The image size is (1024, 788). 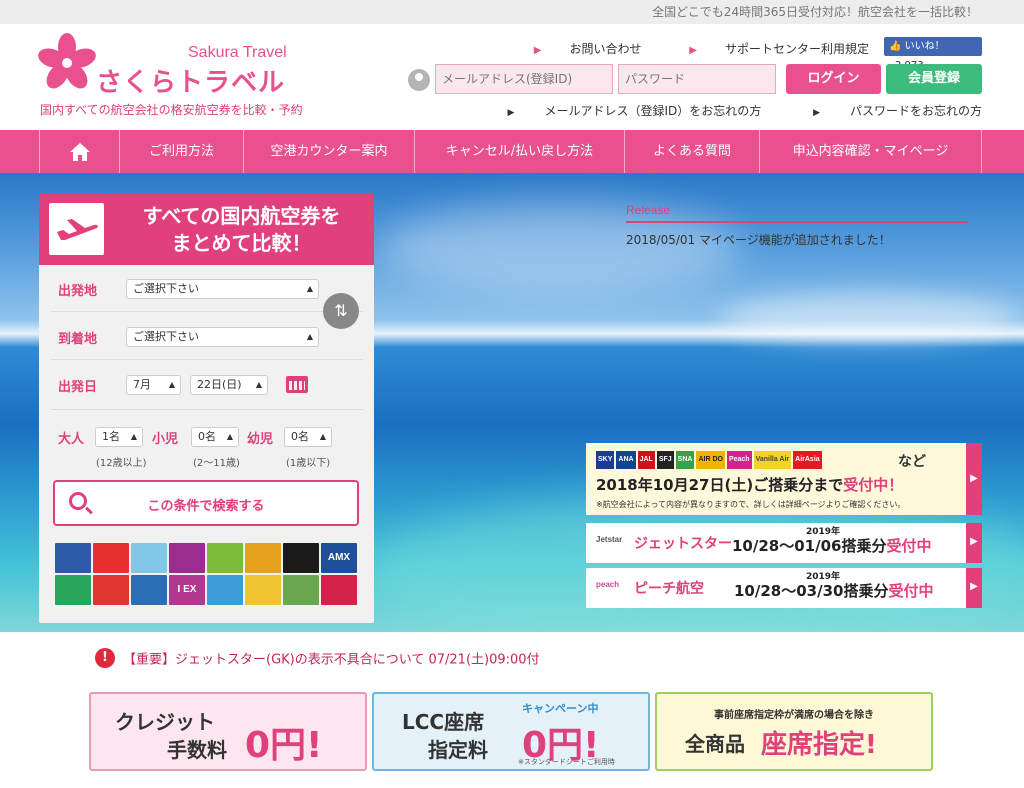 What do you see at coordinates (228, 731) in the screenshot?
I see `promo-credit-fee: クレジット 手数料 0円!` at bounding box center [228, 731].